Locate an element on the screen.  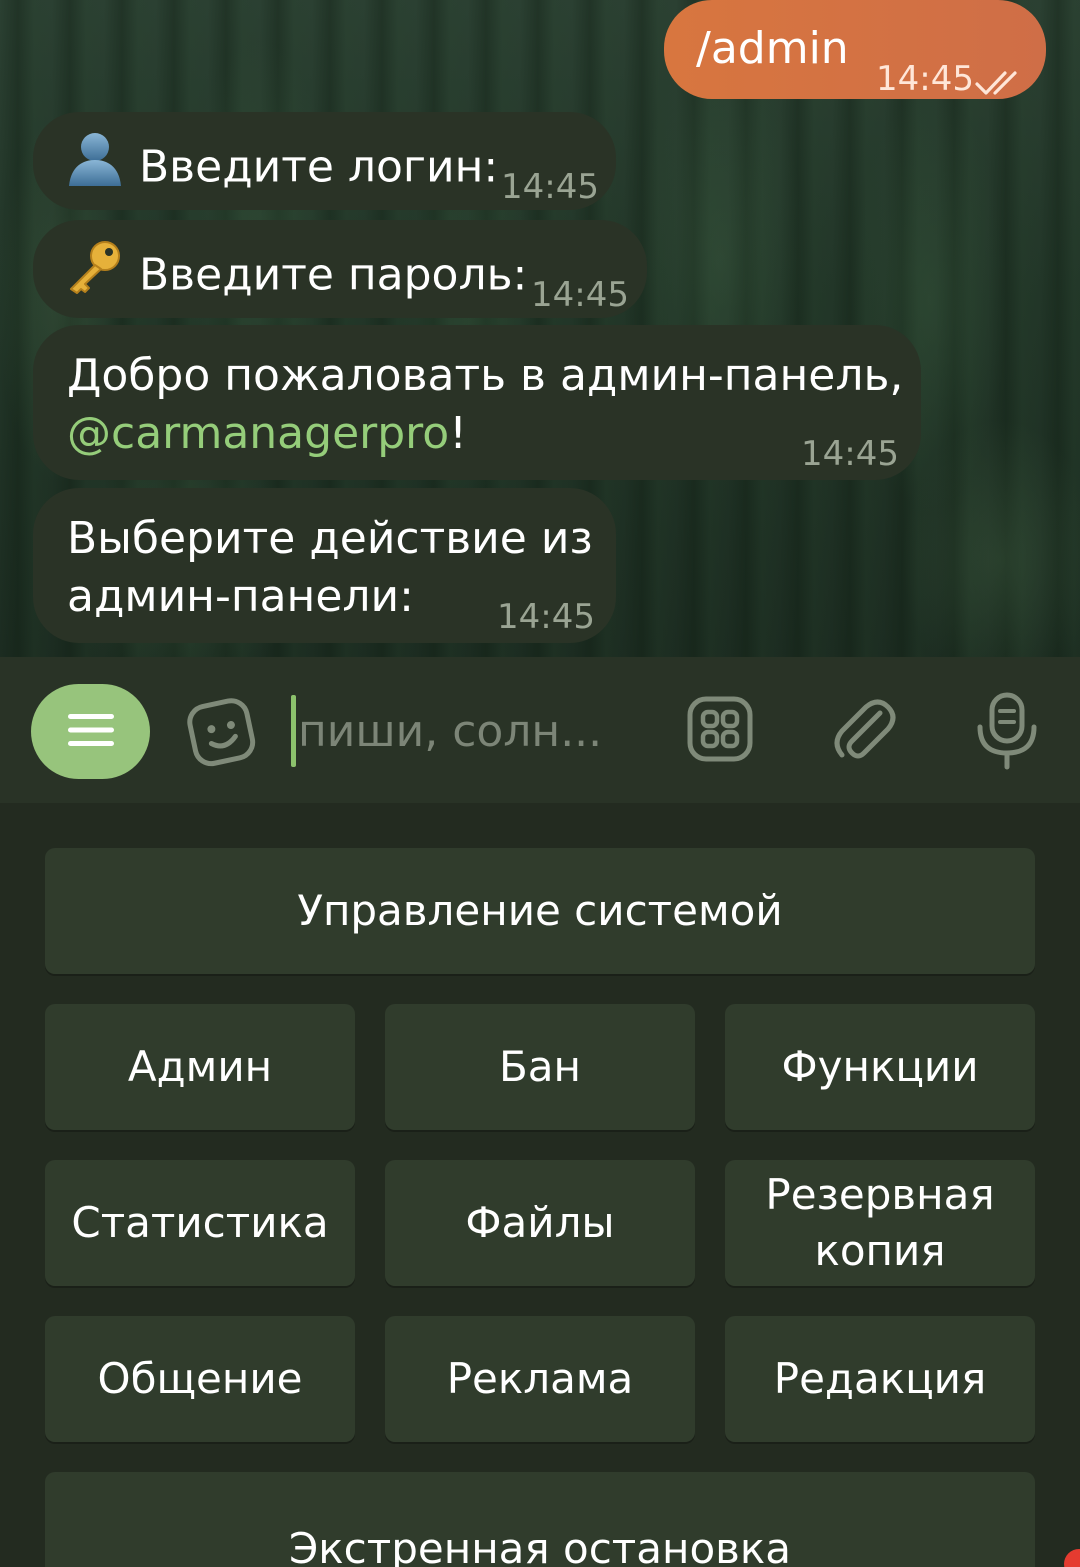
text-caret is located at coordinates (293, 731).